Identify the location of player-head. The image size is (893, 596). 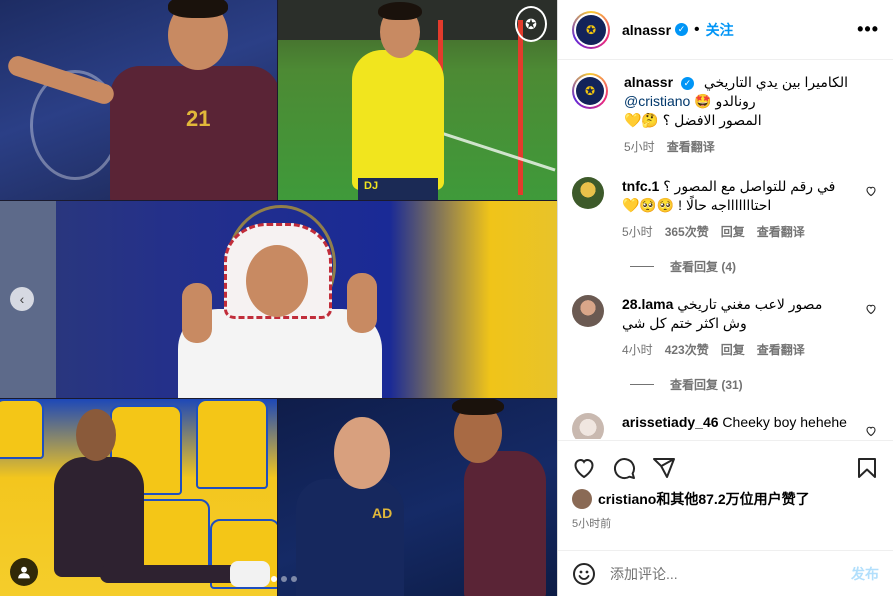
(96, 435).